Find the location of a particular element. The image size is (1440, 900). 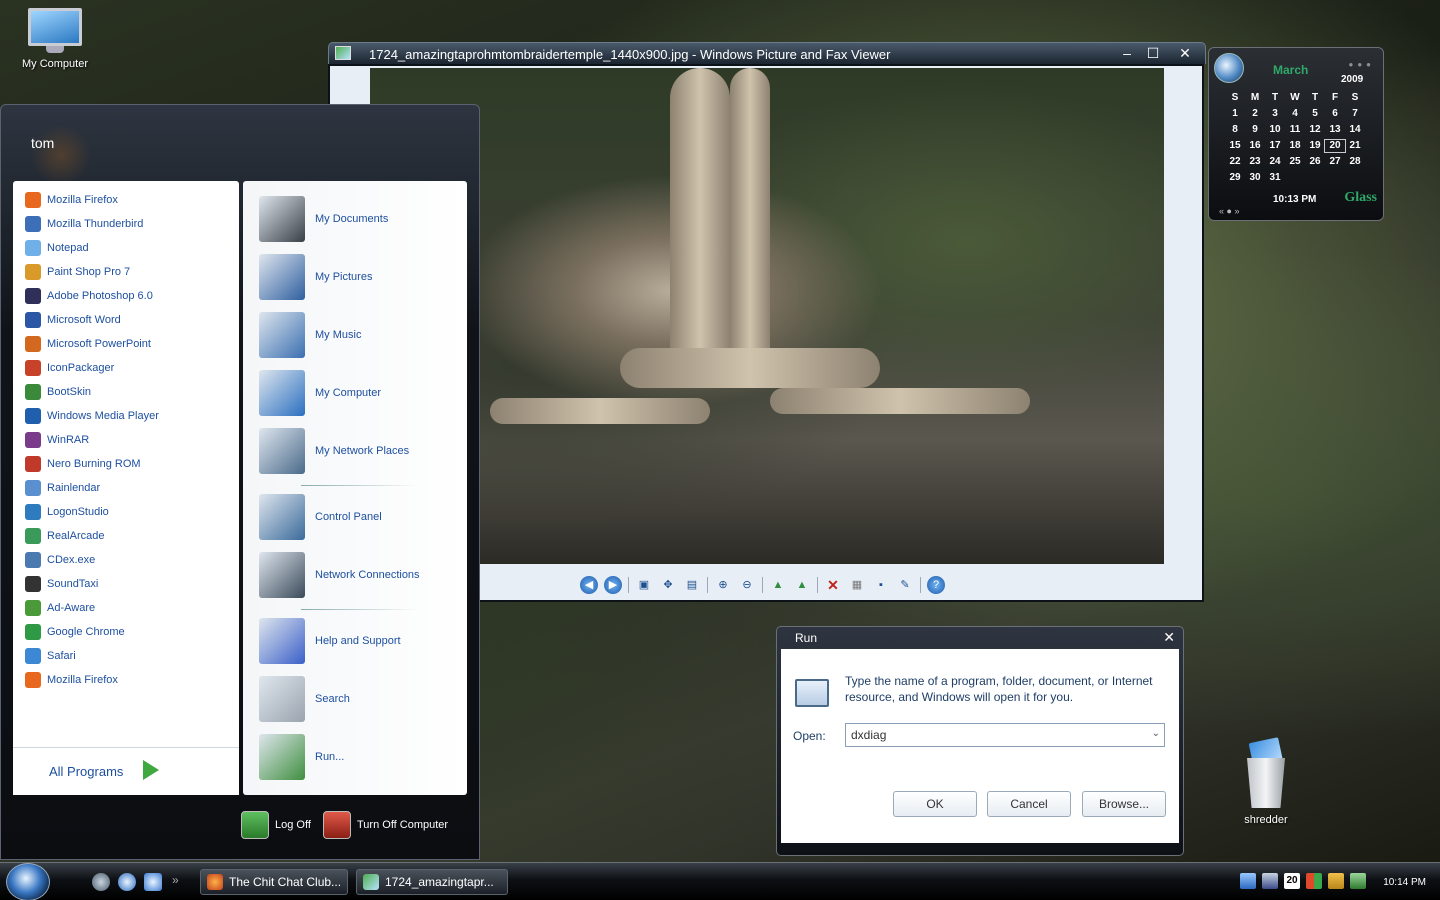

tray-zonealarm-icon is located at coordinates (1270, 881).